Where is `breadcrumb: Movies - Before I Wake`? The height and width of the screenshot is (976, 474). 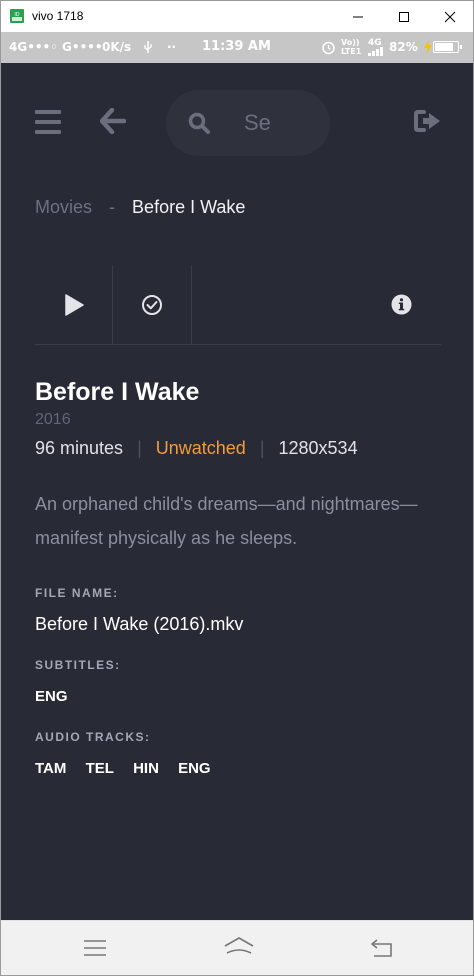
breadcrumb: Movies - Before I Wake is located at coordinates (140, 207).